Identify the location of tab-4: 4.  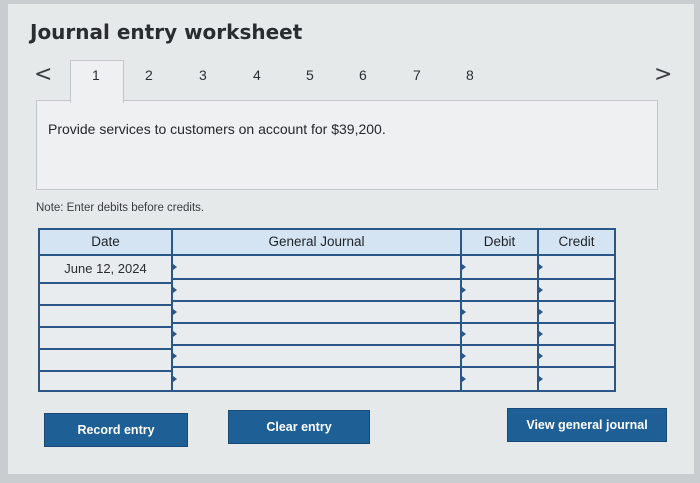
(257, 75).